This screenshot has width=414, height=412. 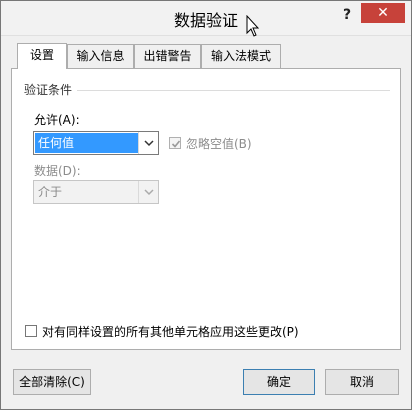 I want to click on mouse-cursor-icon, so click(x=253, y=26).